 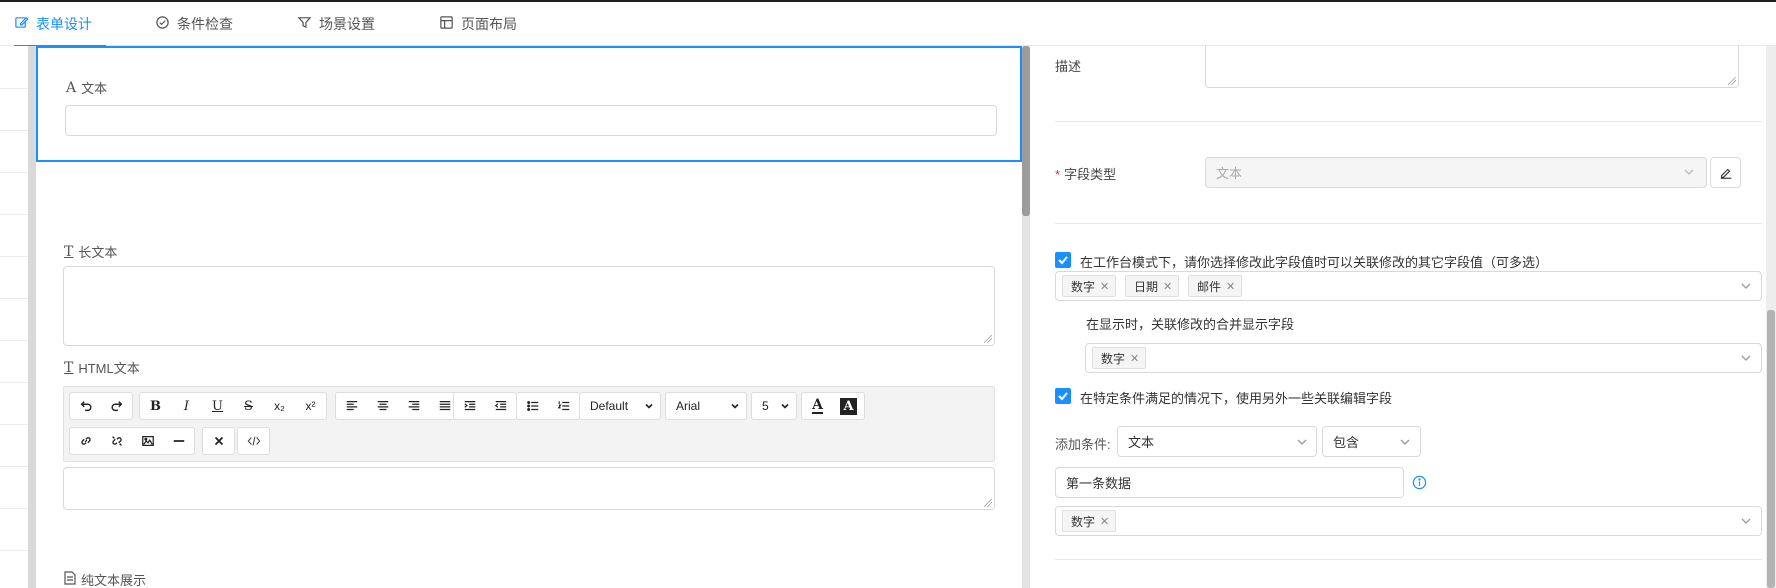 I want to click on rich-text-editor-area, so click(x=529, y=488).